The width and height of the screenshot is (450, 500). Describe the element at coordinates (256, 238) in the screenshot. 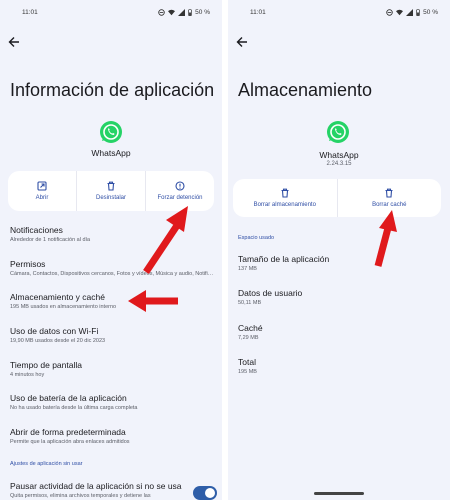

I see `section-label-space-used: Espacio usado` at that location.